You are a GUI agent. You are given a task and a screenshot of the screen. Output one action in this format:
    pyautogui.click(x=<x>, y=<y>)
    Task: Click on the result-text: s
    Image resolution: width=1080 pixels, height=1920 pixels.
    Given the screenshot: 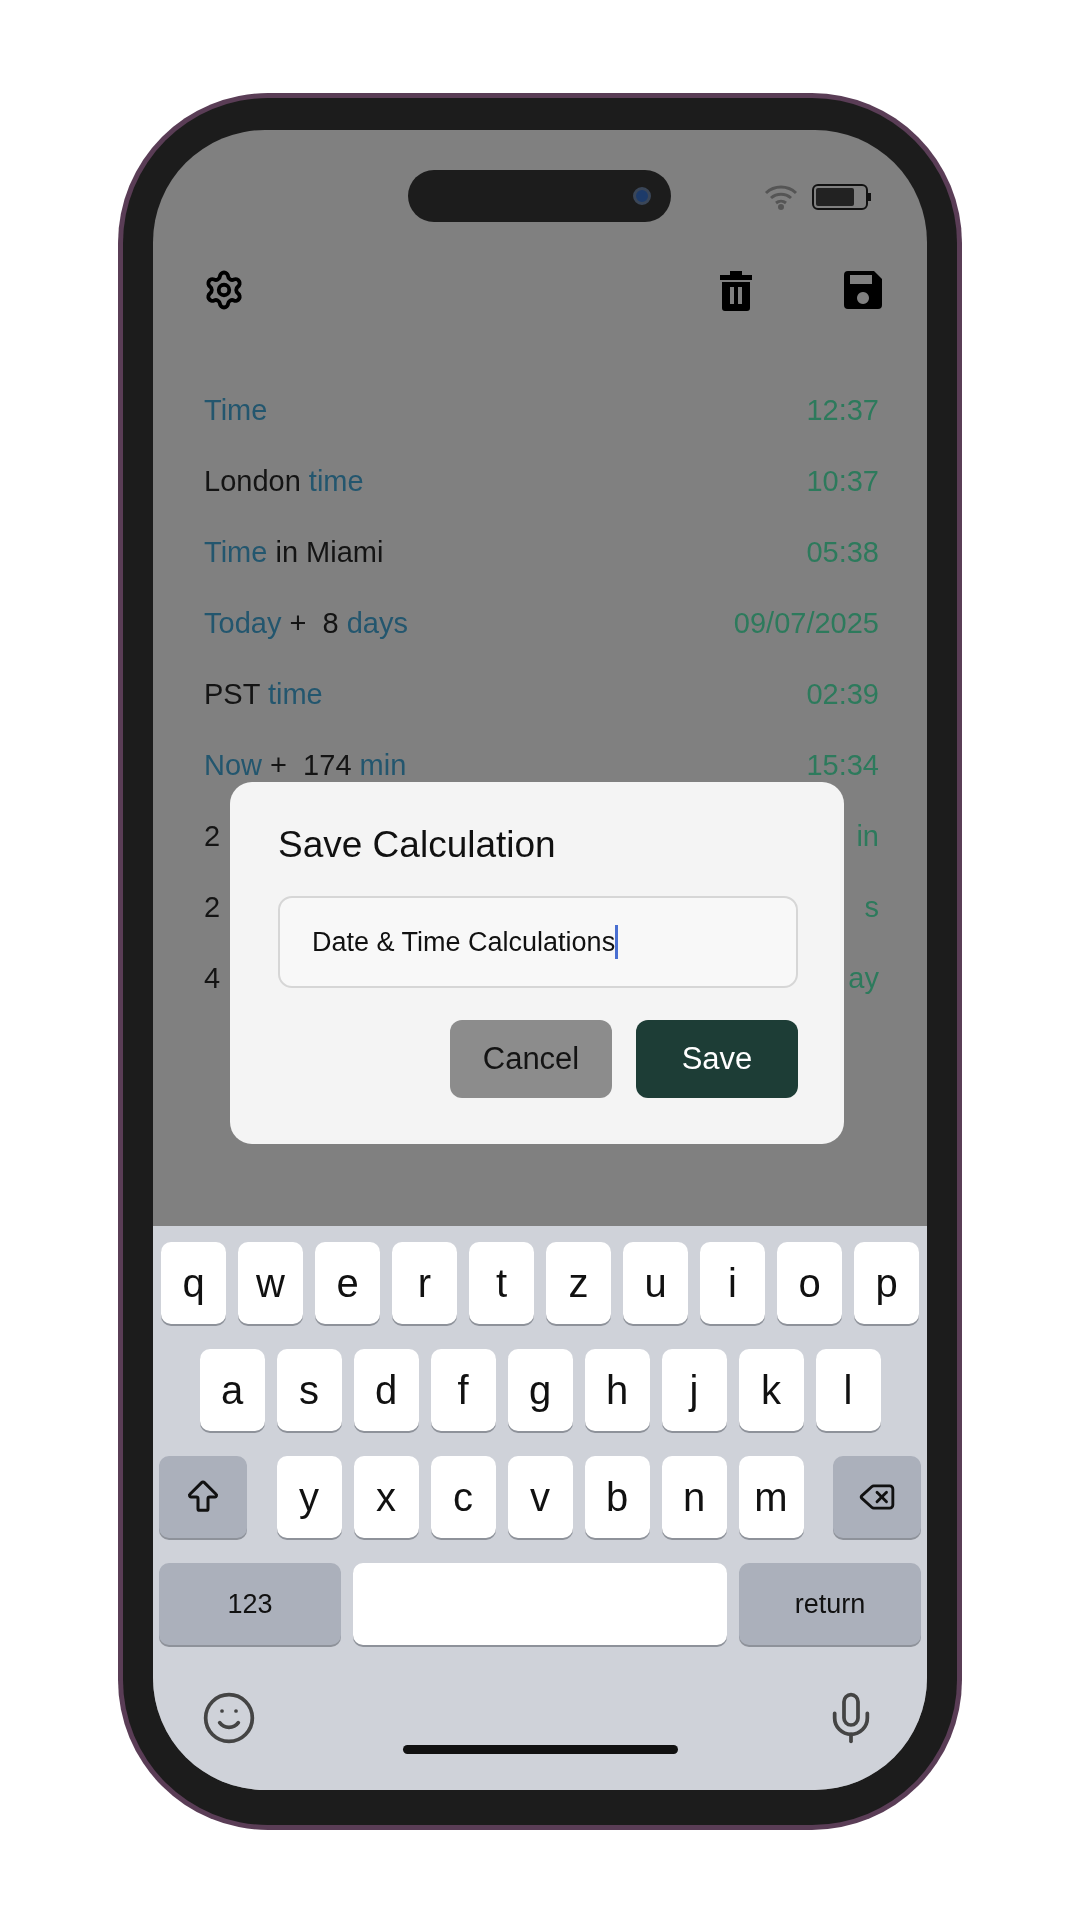 What is the action you would take?
    pyautogui.click(x=871, y=907)
    